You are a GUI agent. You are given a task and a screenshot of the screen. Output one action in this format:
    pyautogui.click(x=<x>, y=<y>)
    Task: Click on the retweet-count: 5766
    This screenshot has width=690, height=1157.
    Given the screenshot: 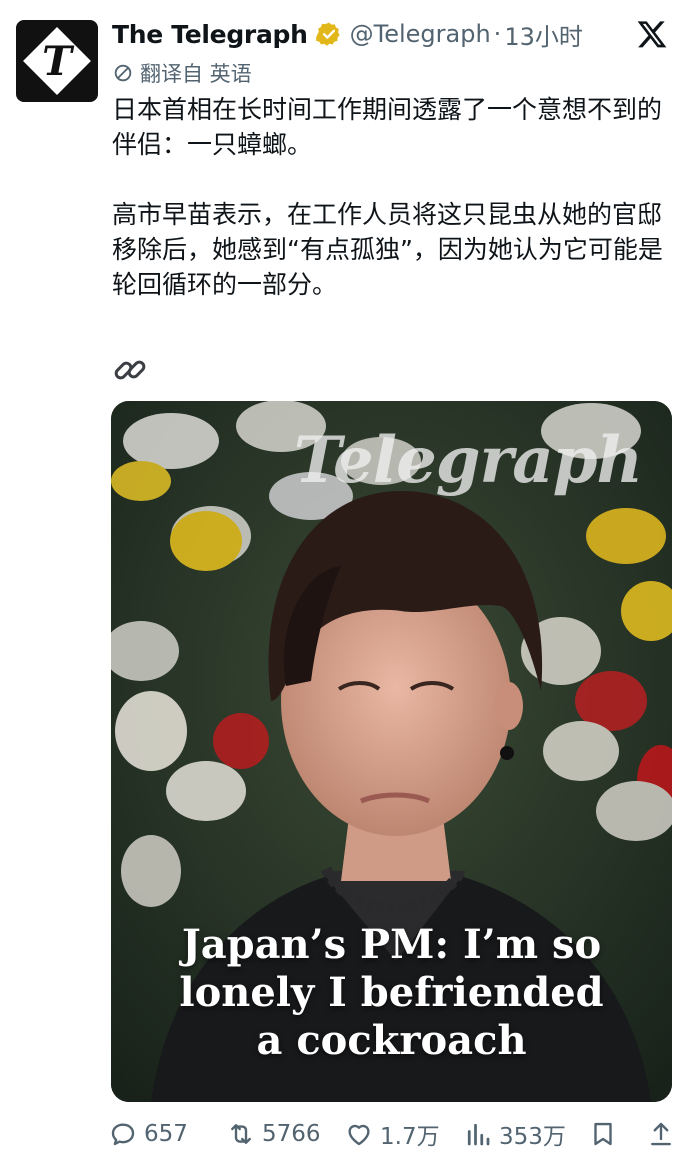 What is the action you would take?
    pyautogui.click(x=291, y=1134)
    